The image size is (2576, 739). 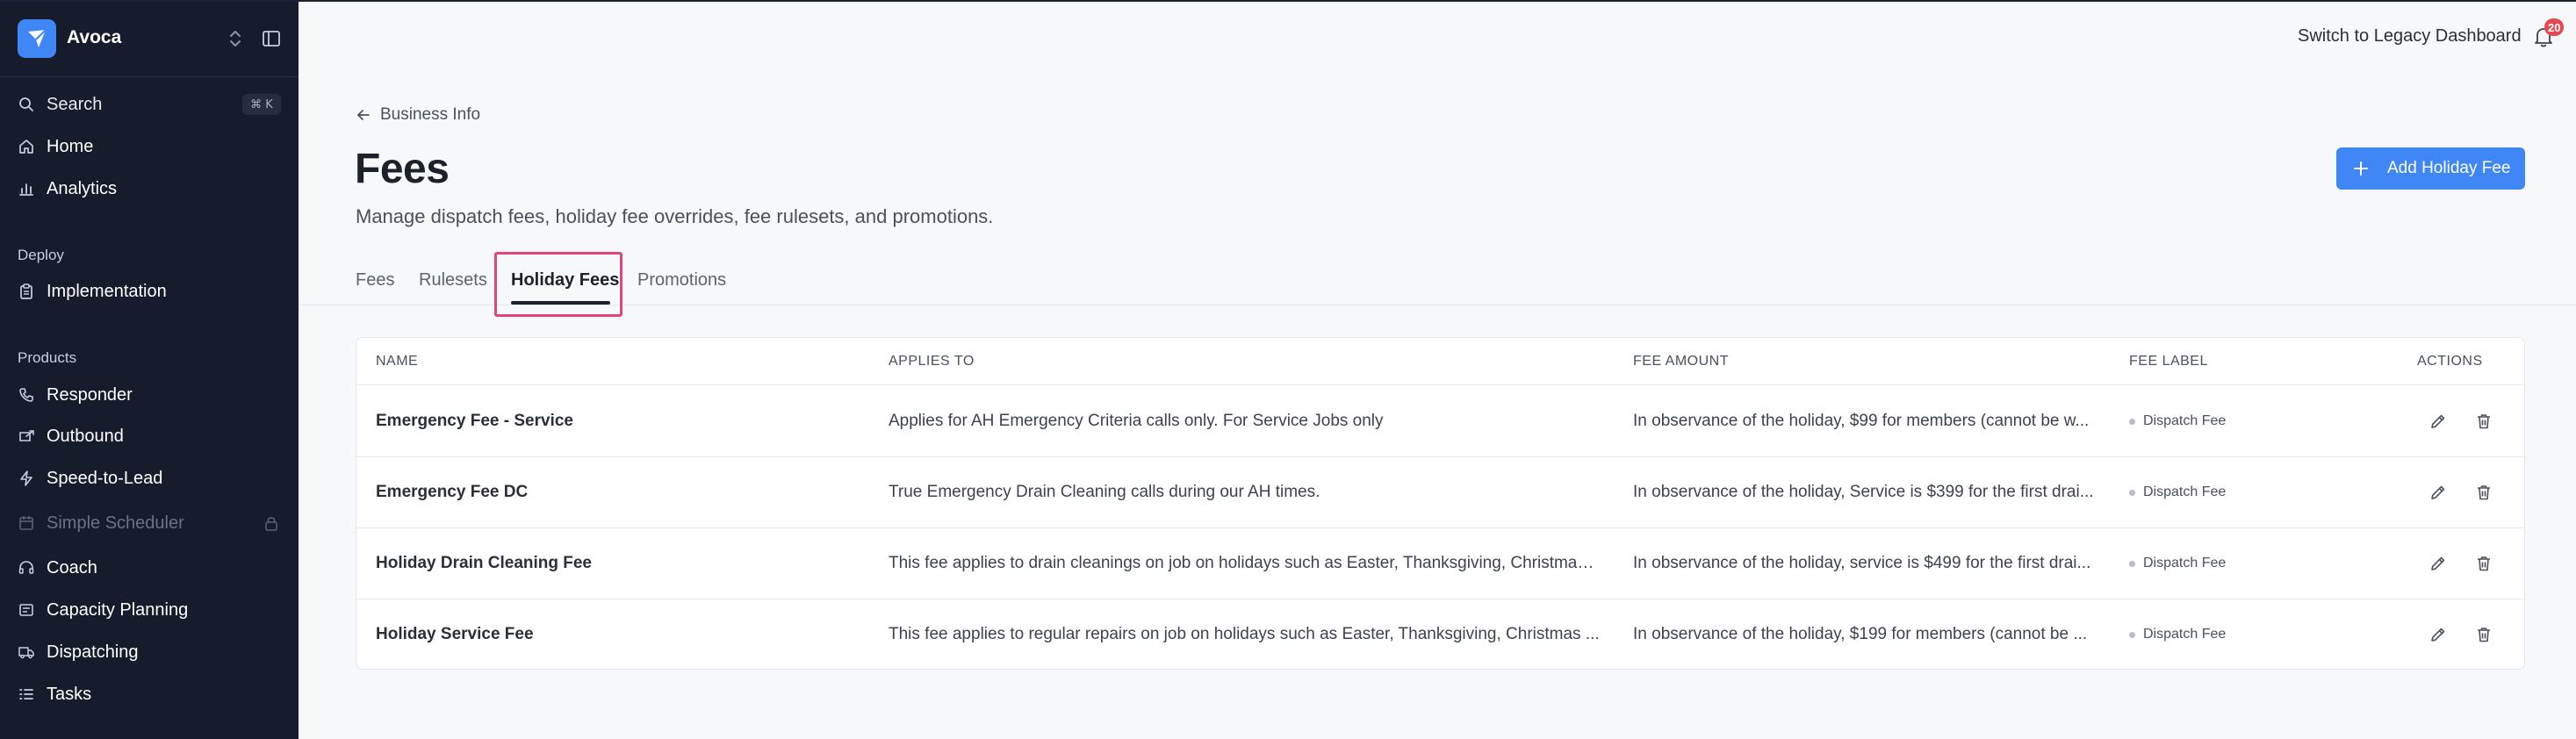 What do you see at coordinates (149, 652) in the screenshot?
I see `sidebar-item-dispatching: Dispatching` at bounding box center [149, 652].